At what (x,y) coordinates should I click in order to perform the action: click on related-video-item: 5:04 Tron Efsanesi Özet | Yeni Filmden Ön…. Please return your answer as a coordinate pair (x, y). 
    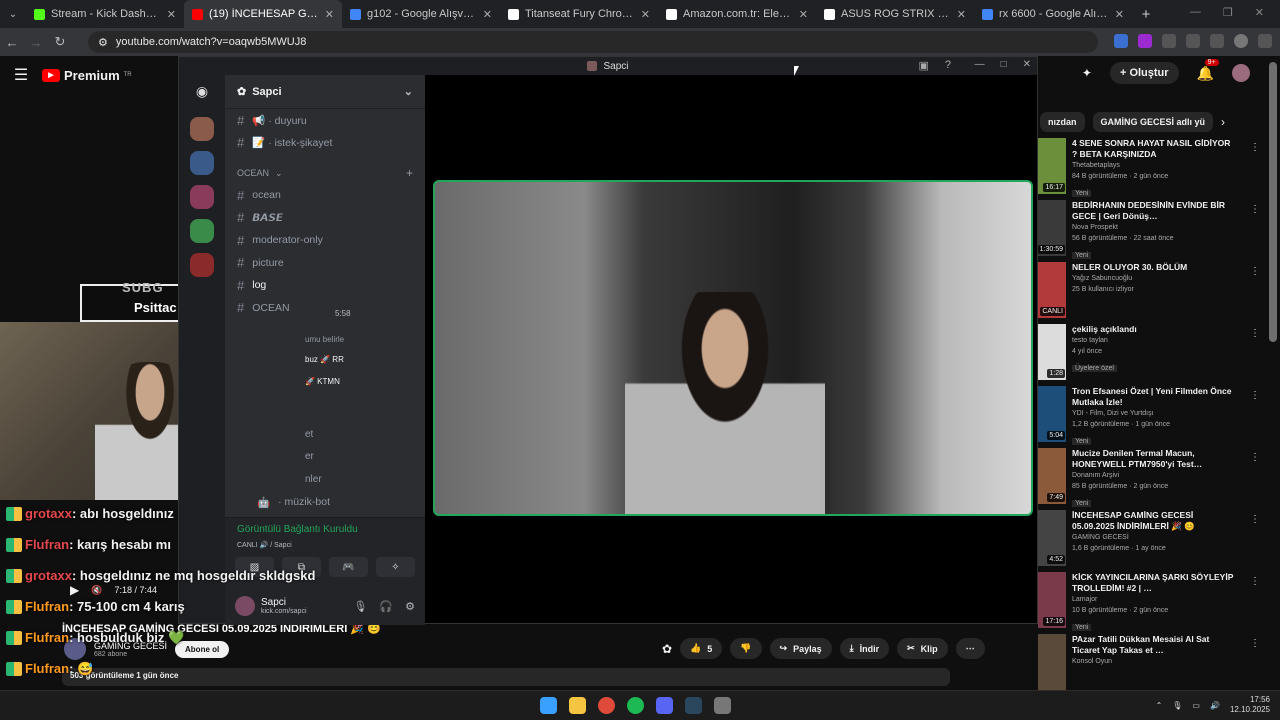
    Looking at the image, I should click on (1149, 417).